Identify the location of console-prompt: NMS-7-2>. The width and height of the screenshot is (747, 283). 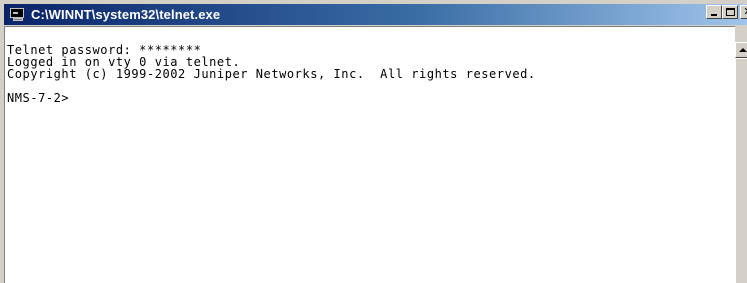
(371, 98).